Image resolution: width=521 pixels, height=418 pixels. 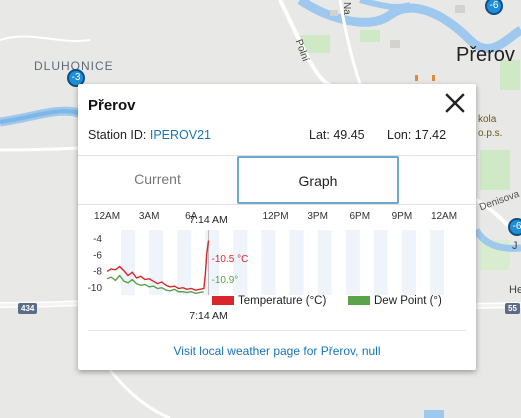 What do you see at coordinates (95, 288) in the screenshot?
I see `y-tick-label: -10` at bounding box center [95, 288].